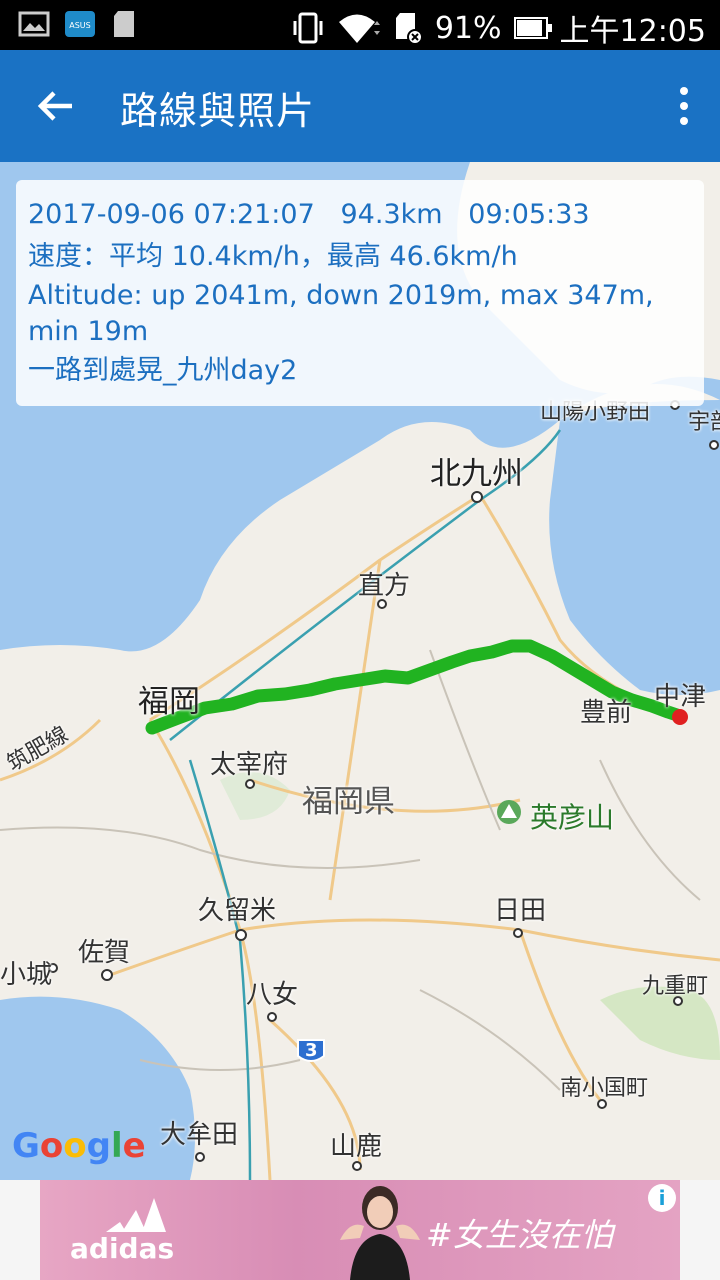  Describe the element at coordinates (273, 256) in the screenshot. I see `trip-speed: 速度：平均 10.4km/h，最高 46.6km/h` at that location.